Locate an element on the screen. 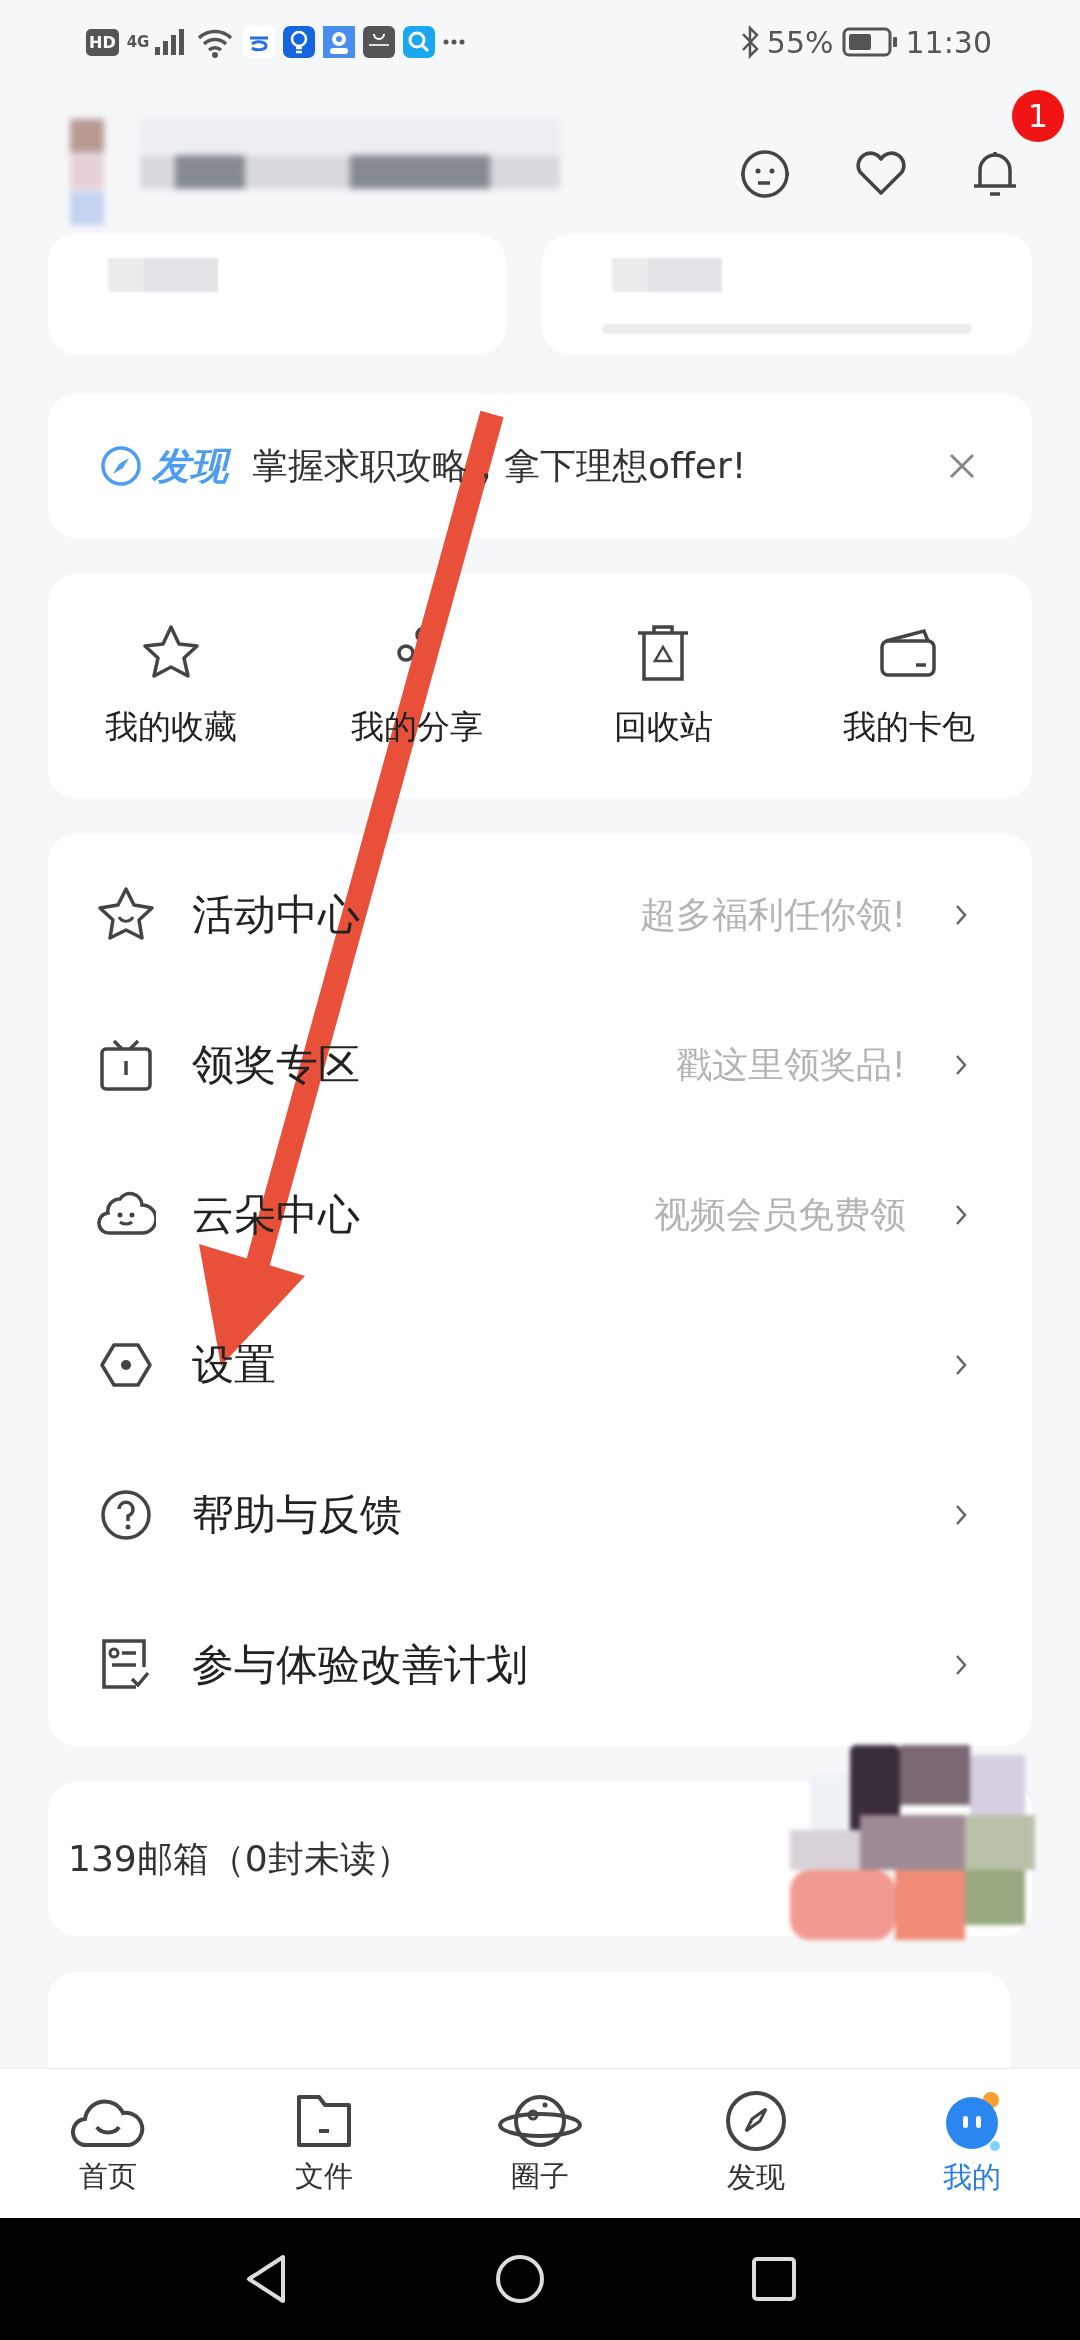  nav-tab: 我的 is located at coordinates (972, 2144).